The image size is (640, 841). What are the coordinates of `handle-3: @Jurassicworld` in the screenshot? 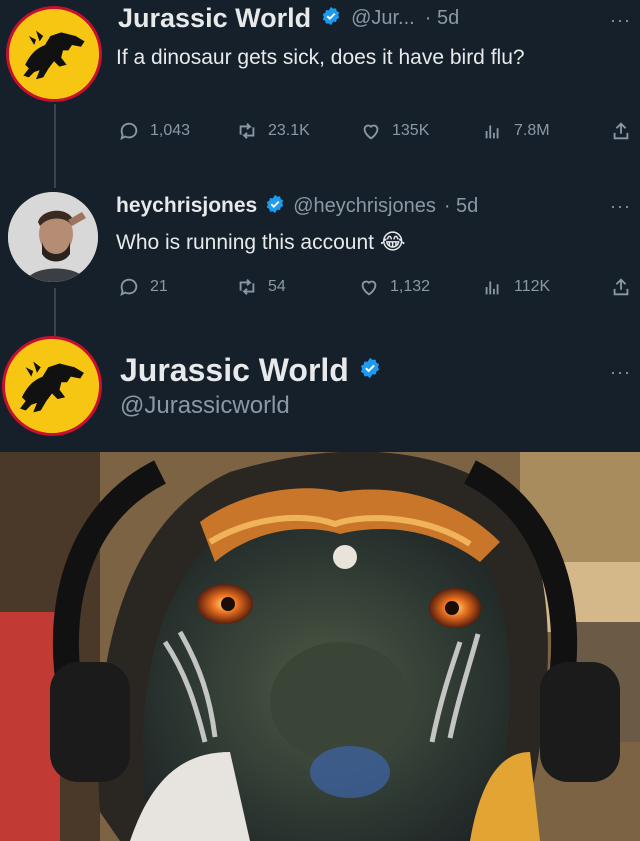 It's located at (205, 406).